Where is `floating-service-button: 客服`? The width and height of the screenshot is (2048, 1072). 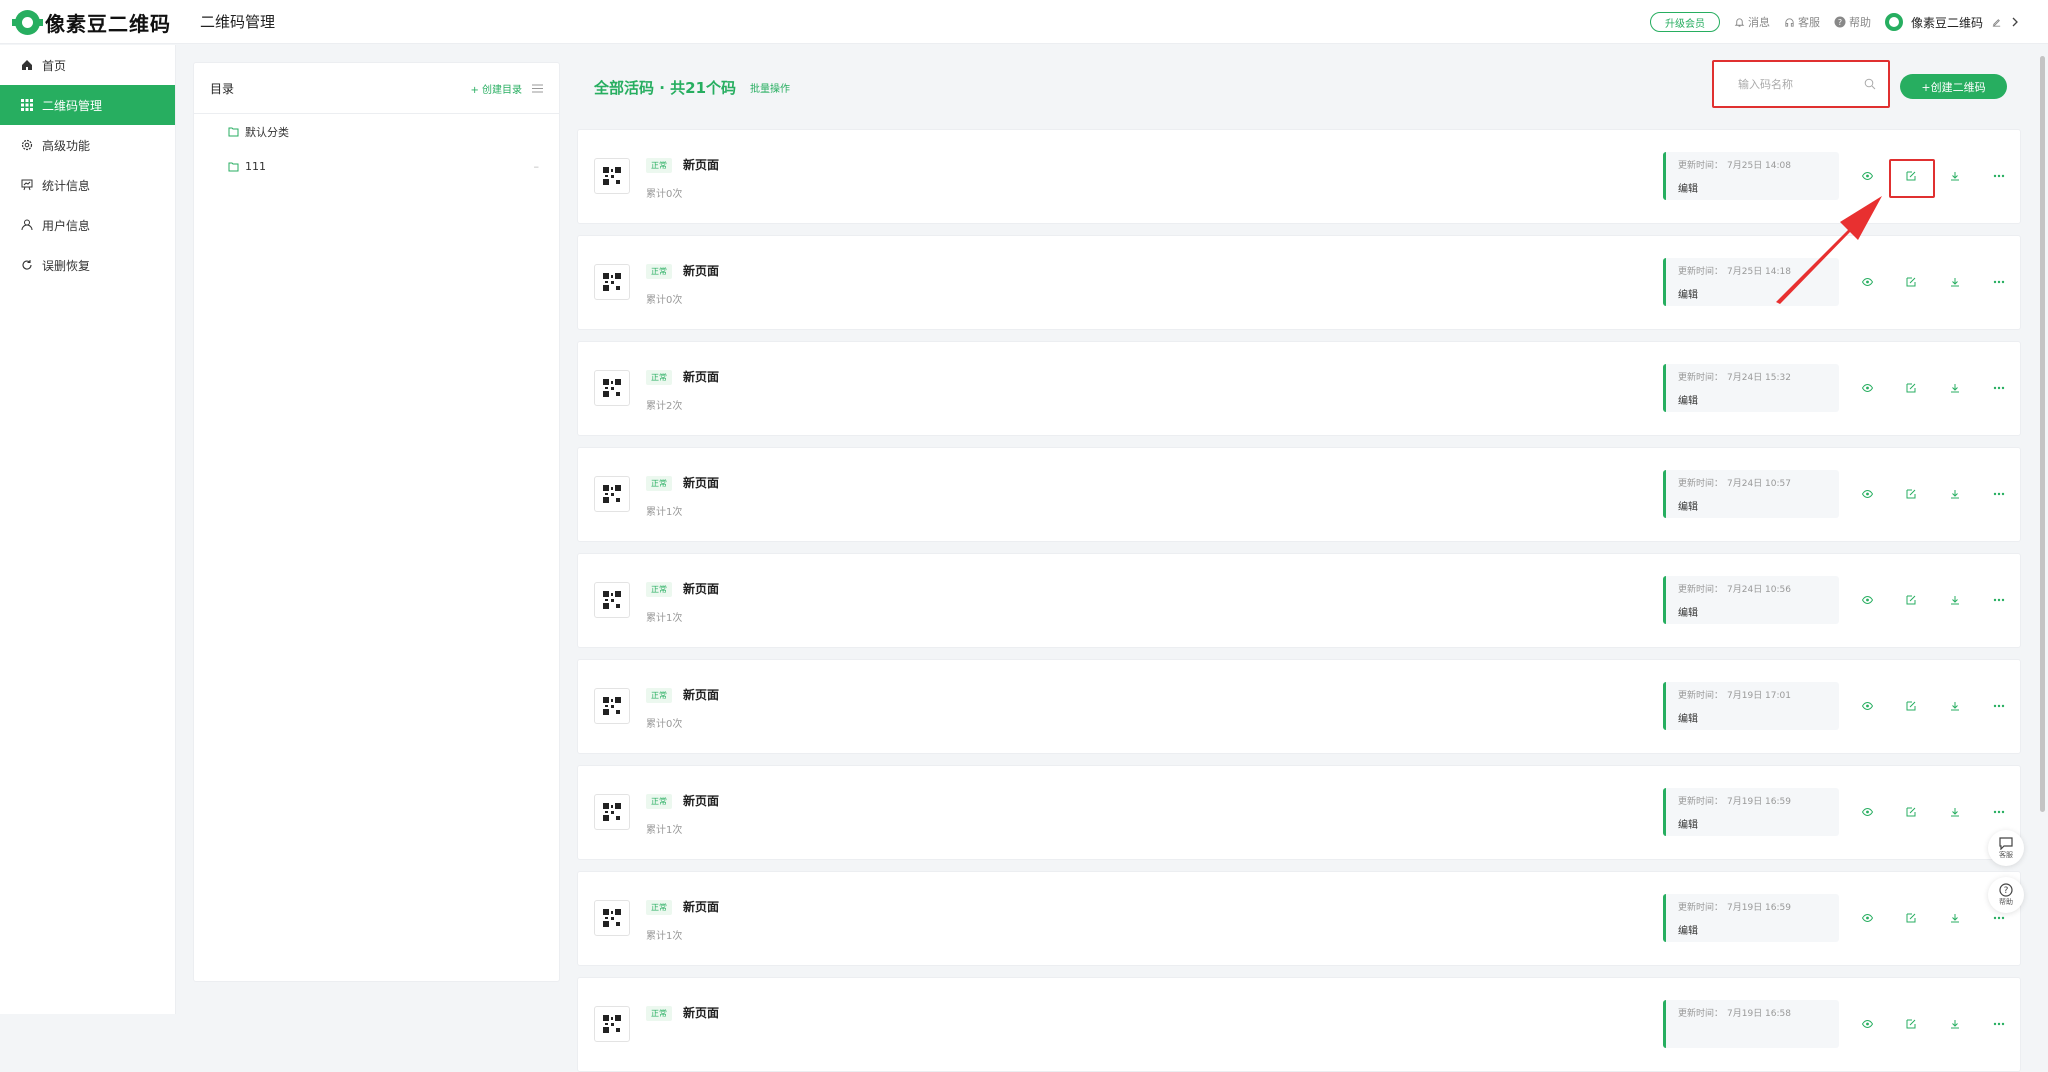
floating-service-button: 客服 is located at coordinates (2006, 848).